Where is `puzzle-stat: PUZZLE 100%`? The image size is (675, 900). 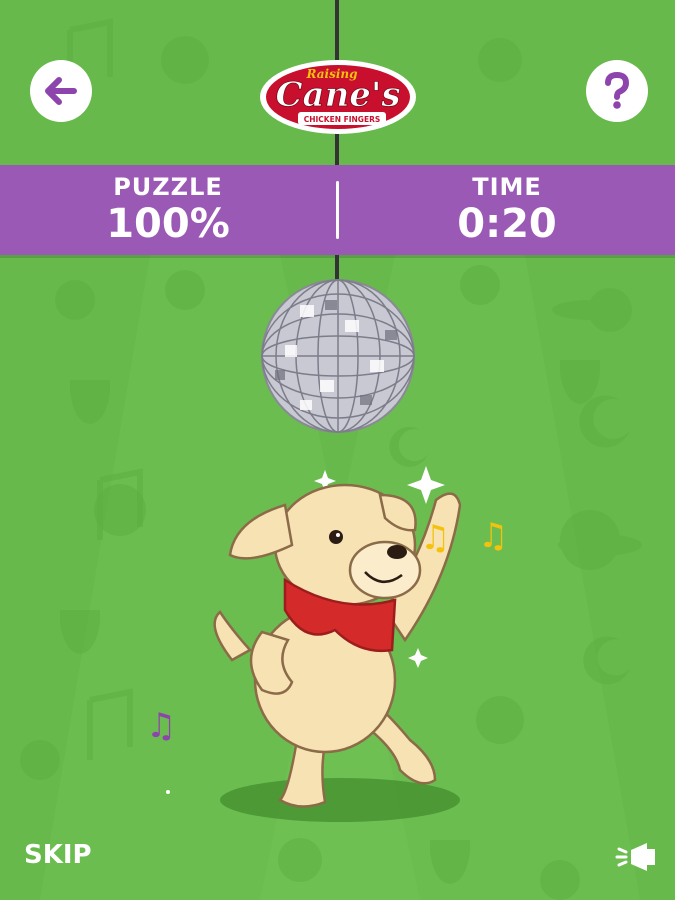 puzzle-stat: PUZZLE 100% is located at coordinates (168, 210).